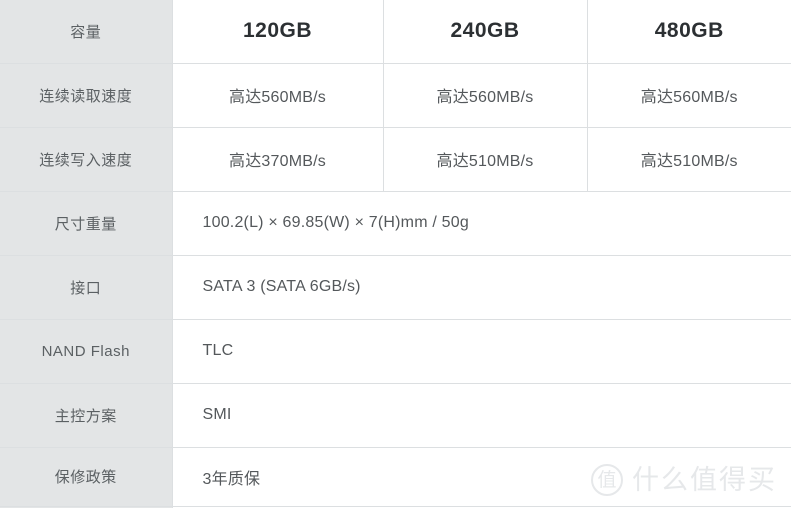 This screenshot has height=508, width=791. What do you see at coordinates (86, 159) in the screenshot?
I see `row-label-write-speed: 连续写入速度` at bounding box center [86, 159].